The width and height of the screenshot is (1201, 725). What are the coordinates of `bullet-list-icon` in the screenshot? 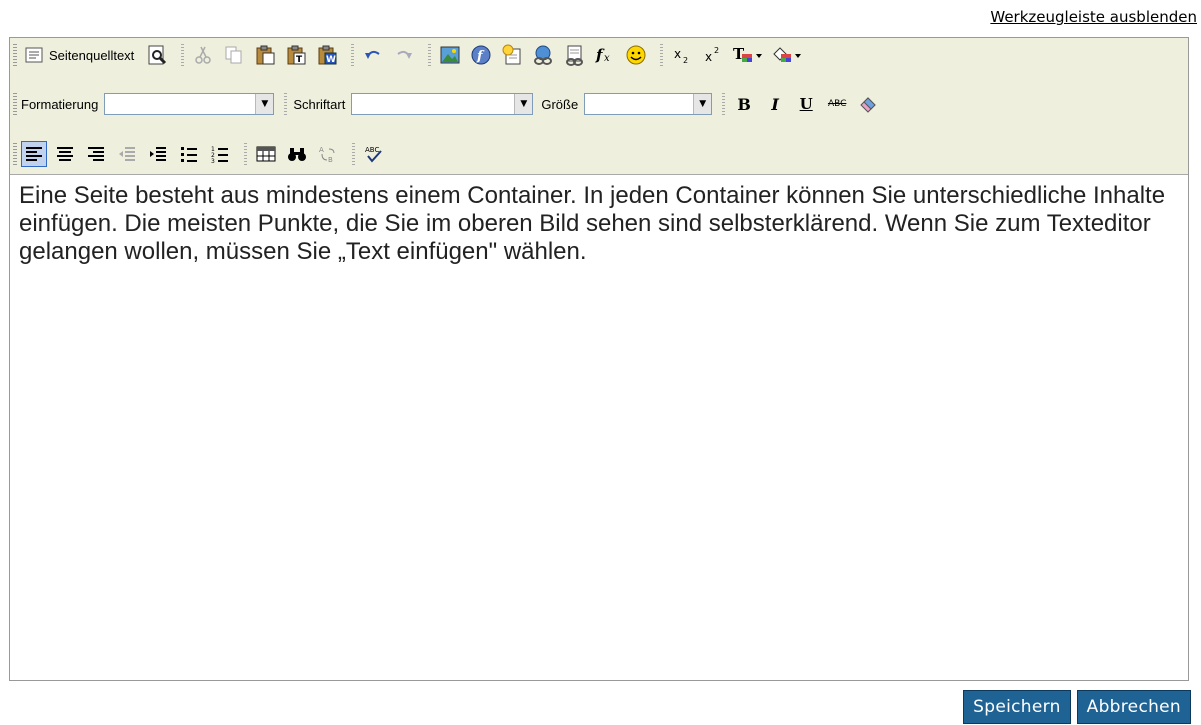 It's located at (189, 154).